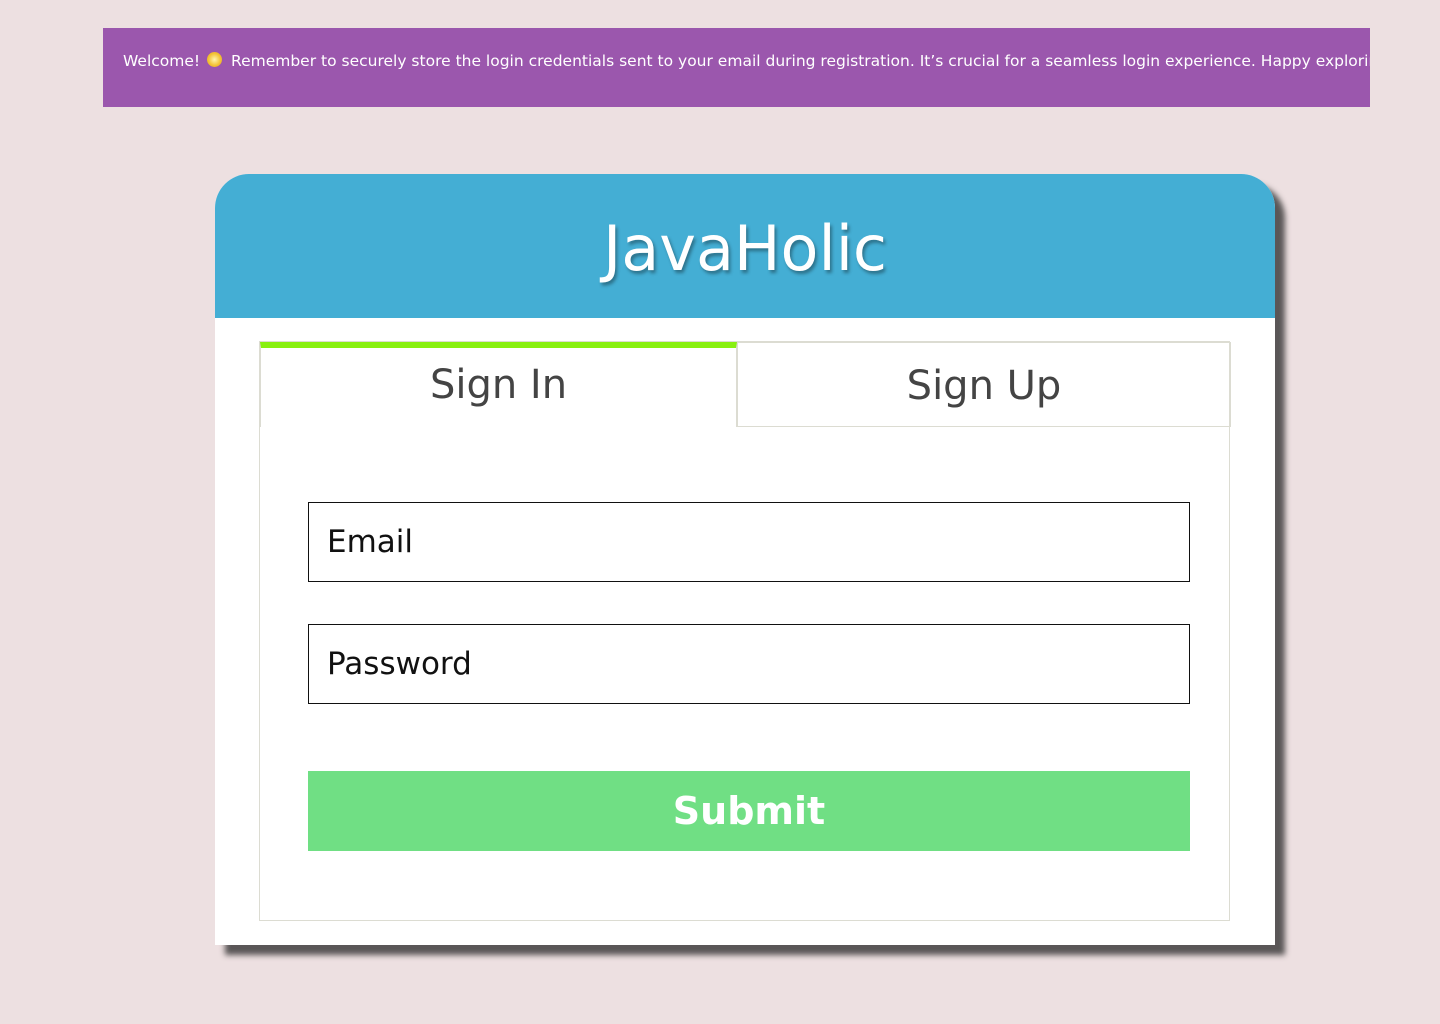 This screenshot has width=1440, height=1024. What do you see at coordinates (498, 384) in the screenshot?
I see `tab-sign-in: Sign In` at bounding box center [498, 384].